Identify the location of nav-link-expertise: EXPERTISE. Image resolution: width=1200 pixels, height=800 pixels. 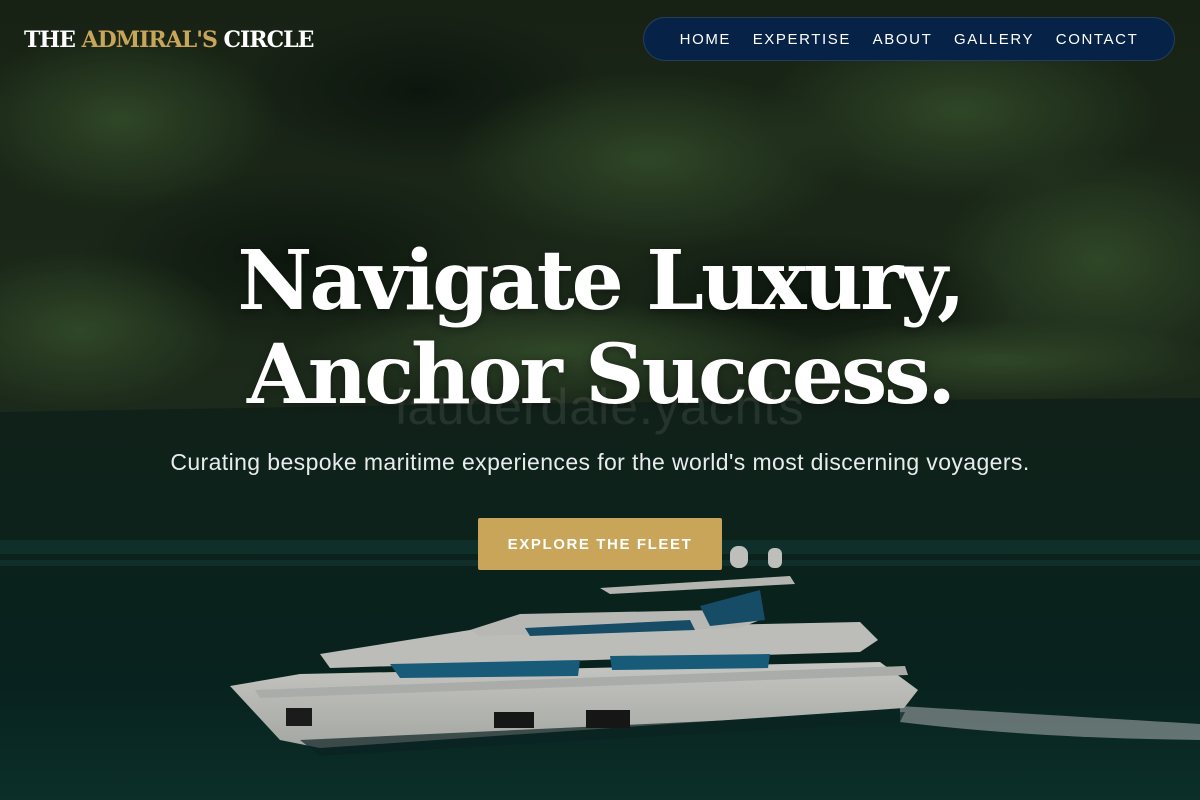
(802, 39).